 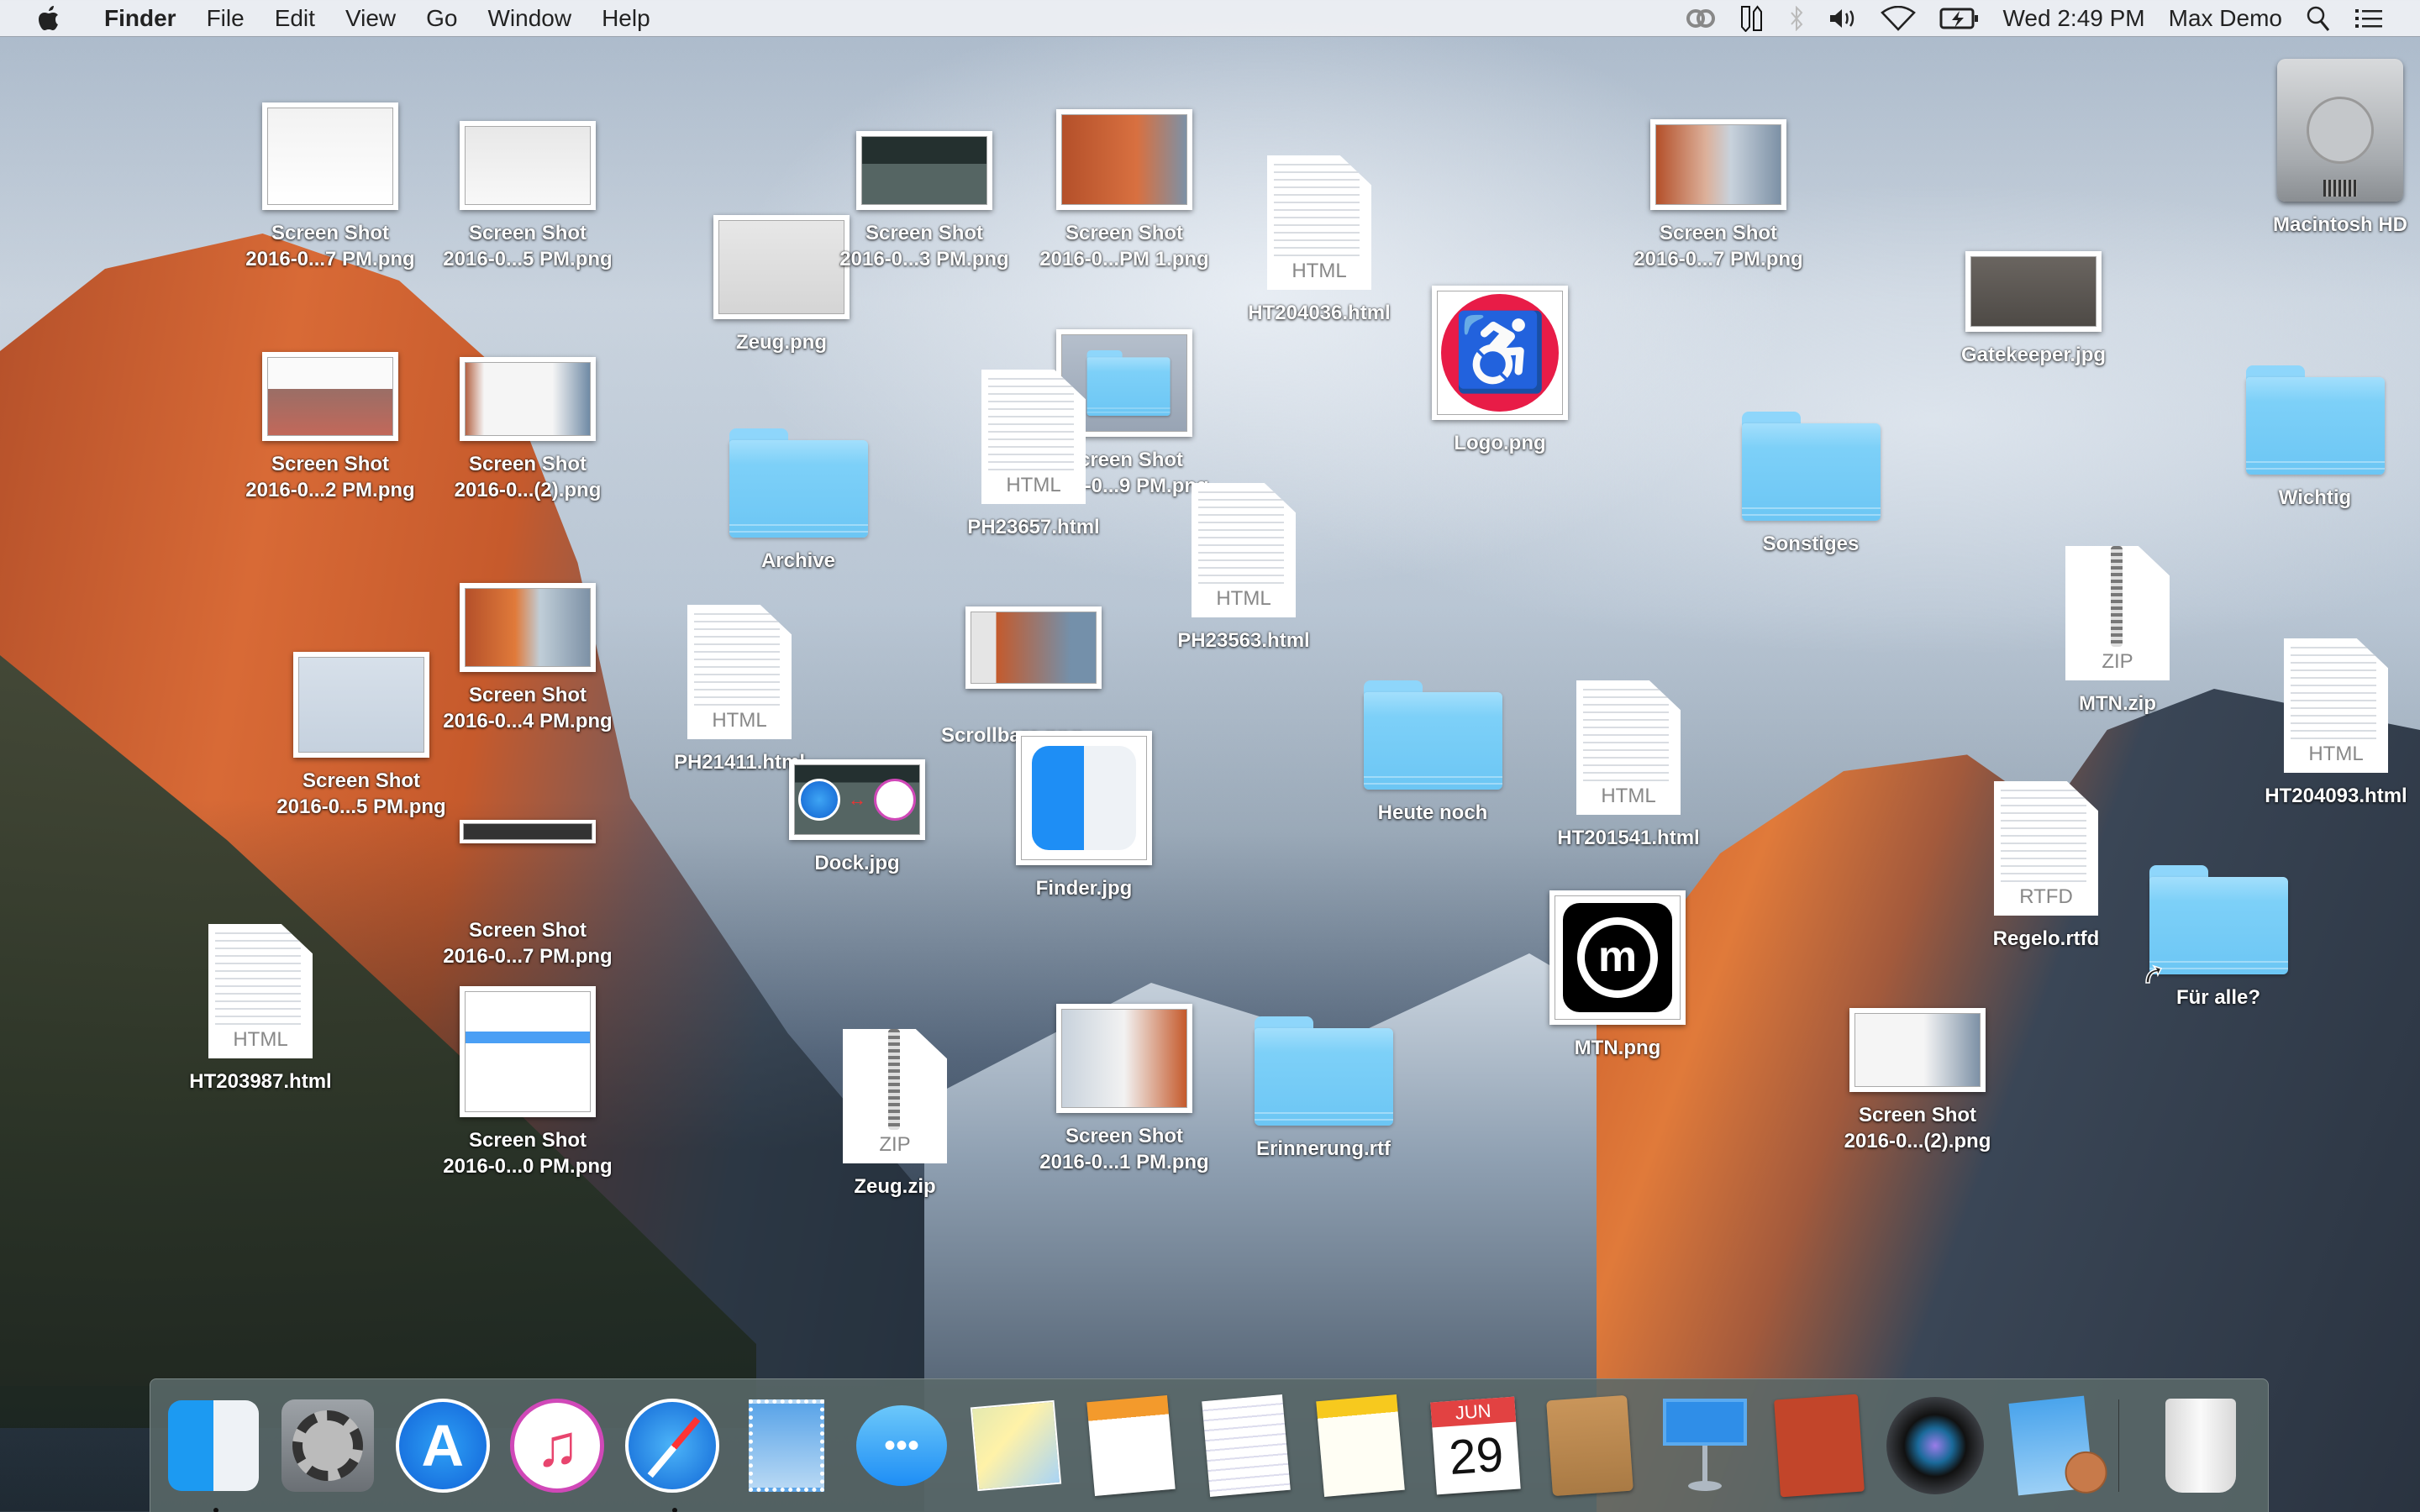 I want to click on dual-pencil-icon, so click(x=1752, y=18).